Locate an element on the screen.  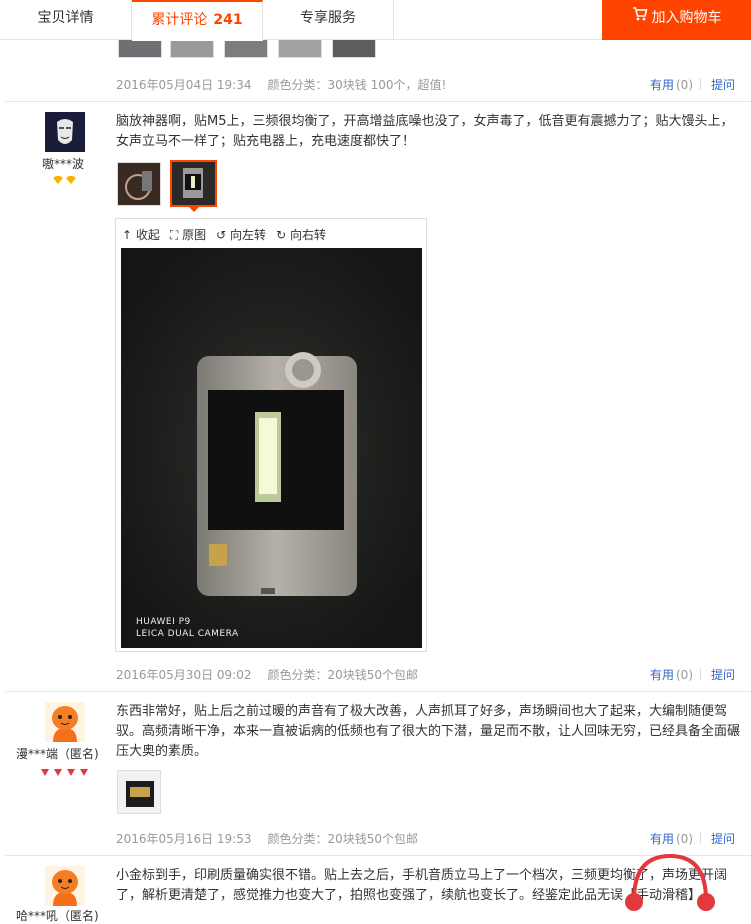
rotate-right-button: ↻ 向右转 is located at coordinates (301, 235).